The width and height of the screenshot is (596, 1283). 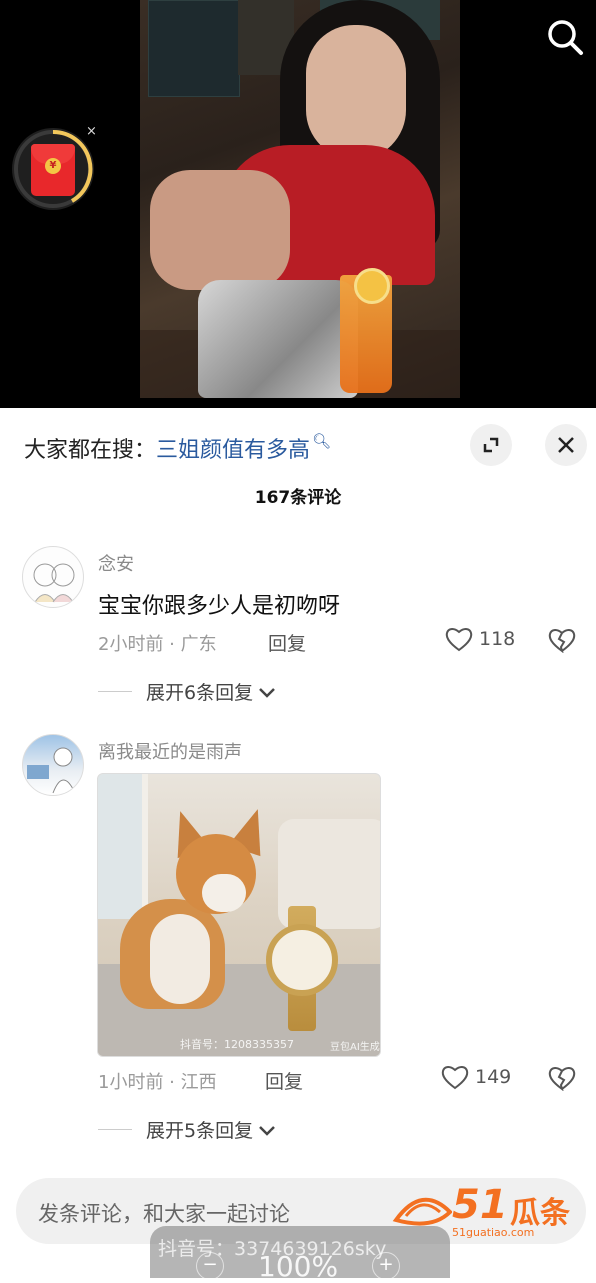 I want to click on expand-replies: 展开5条回复, so click(x=187, y=1129).